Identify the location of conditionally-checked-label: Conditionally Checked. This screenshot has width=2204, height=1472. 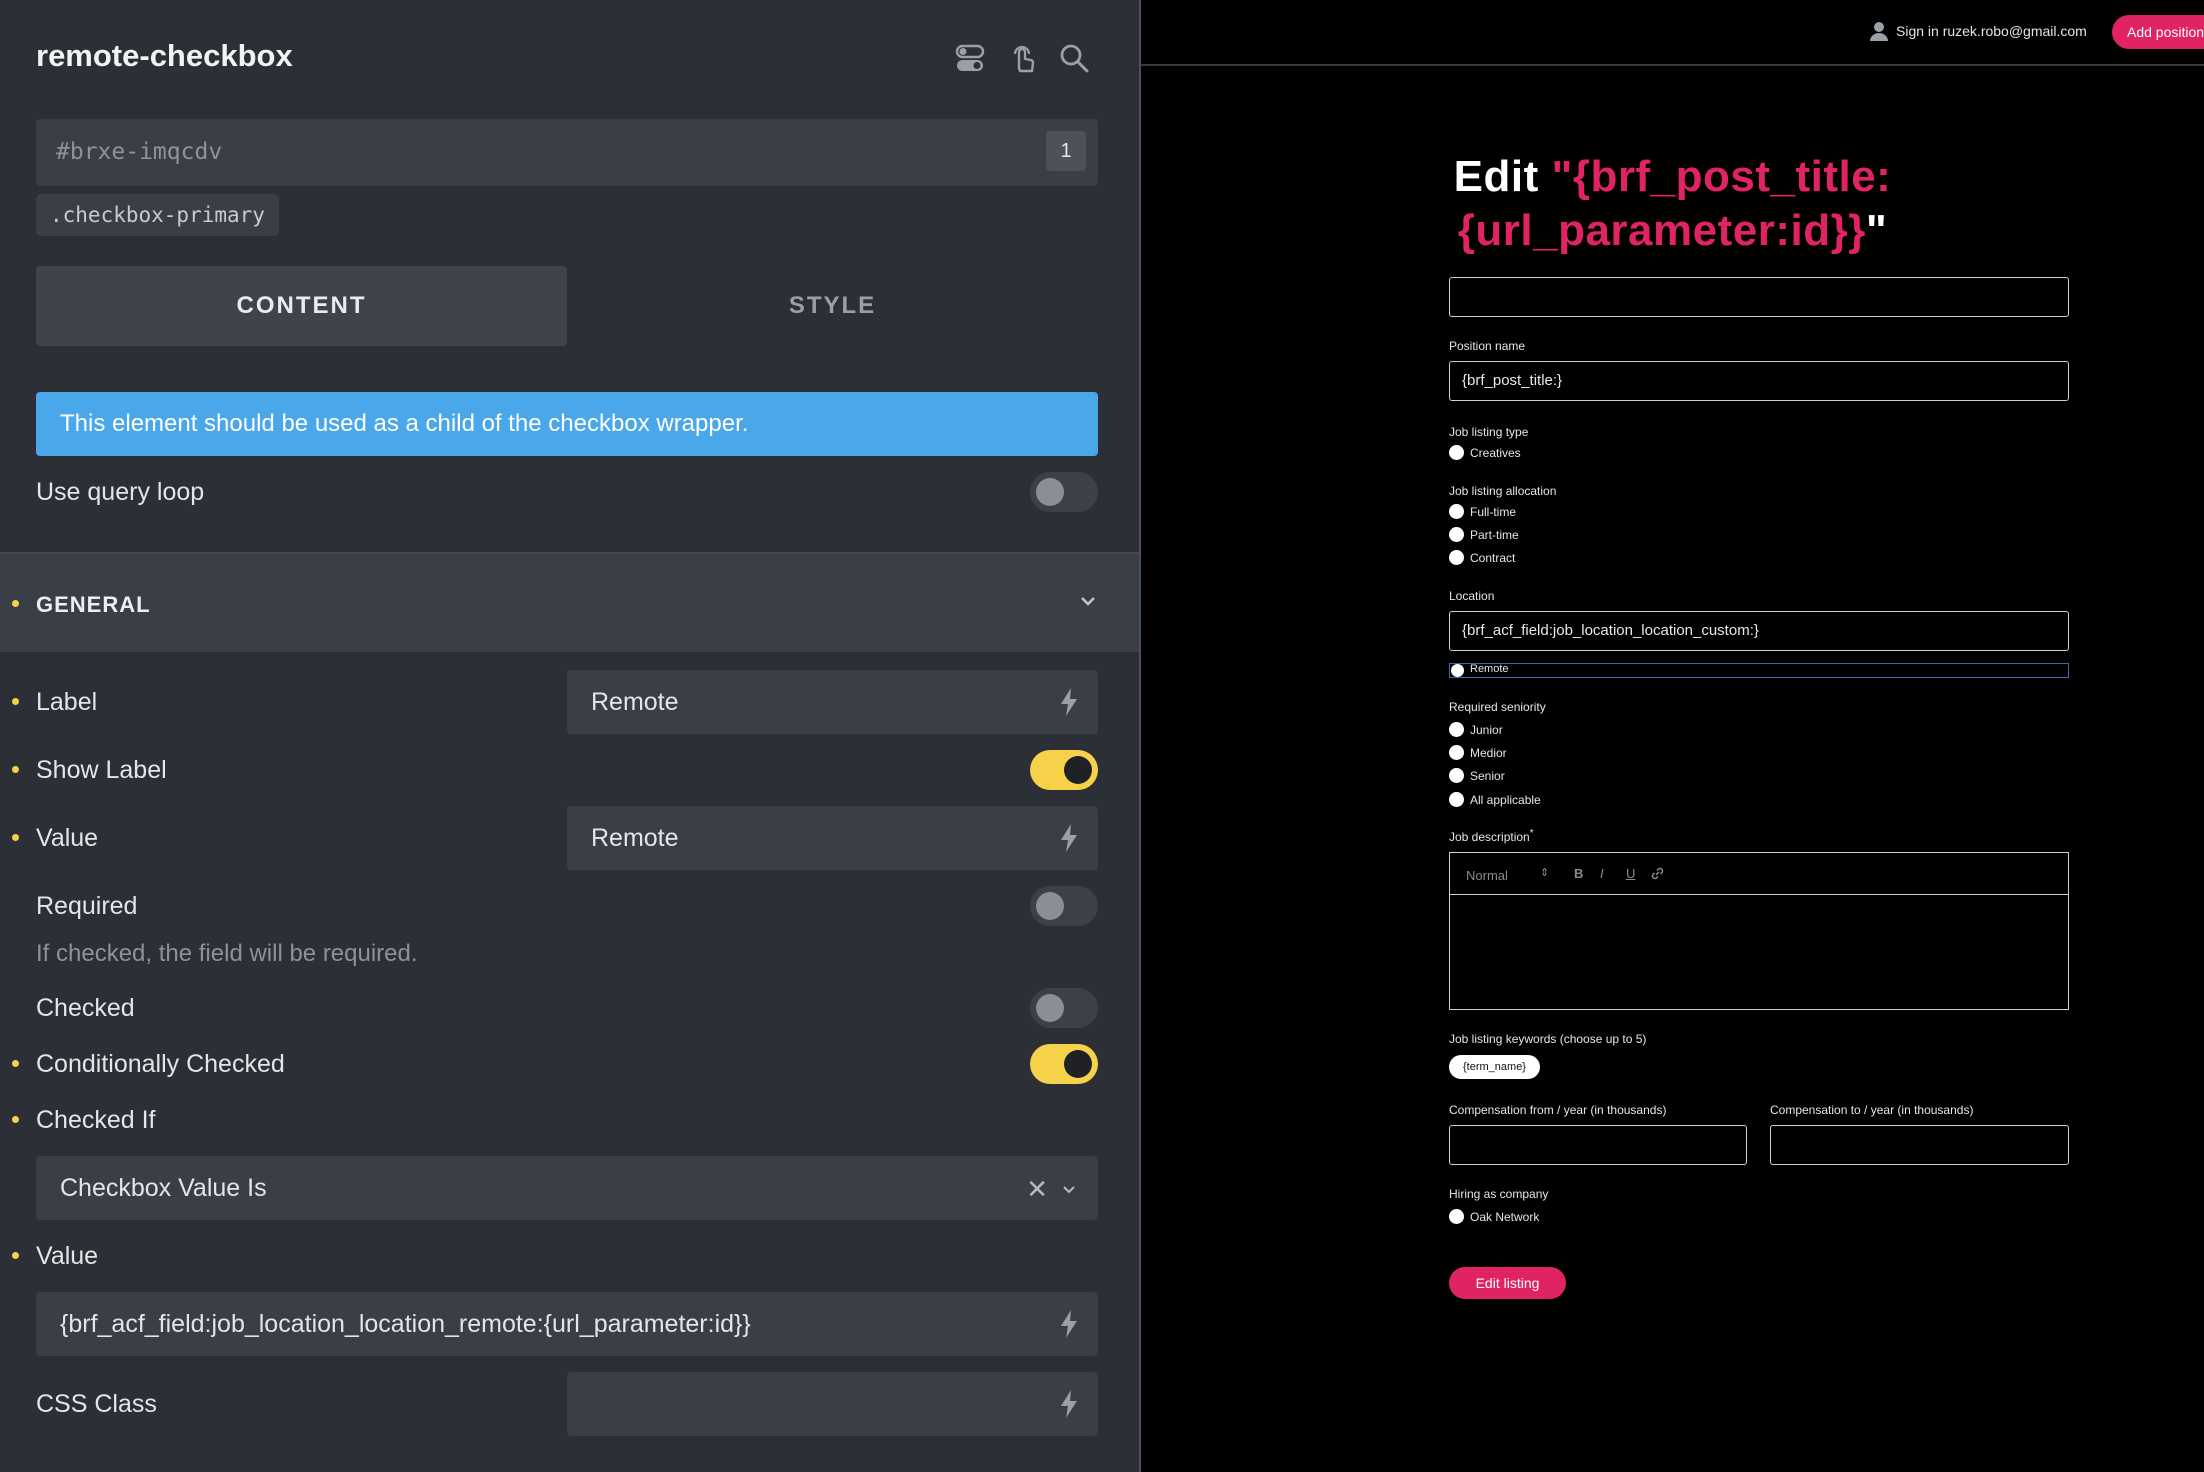
(160, 1064).